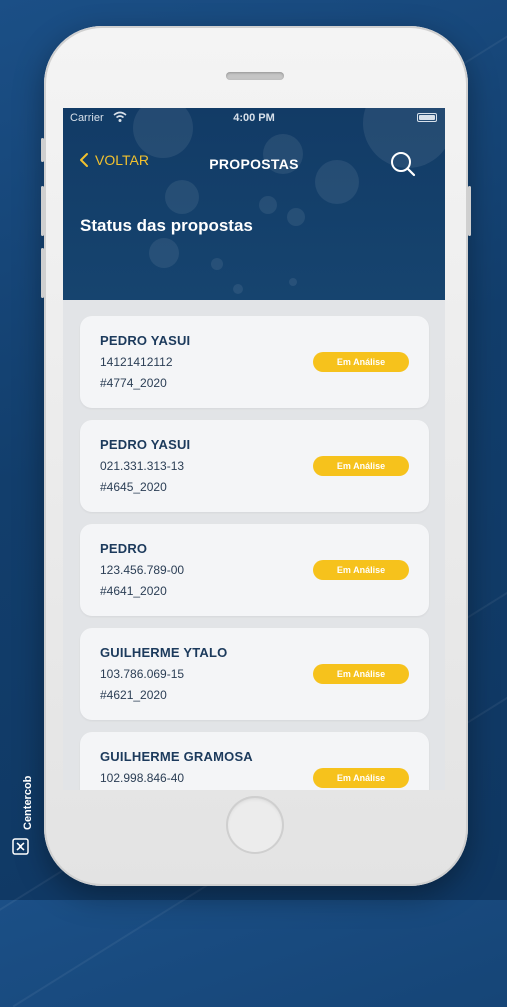 Image resolution: width=507 pixels, height=1007 pixels. I want to click on proposal-document: 123.456.789-00, so click(142, 570).